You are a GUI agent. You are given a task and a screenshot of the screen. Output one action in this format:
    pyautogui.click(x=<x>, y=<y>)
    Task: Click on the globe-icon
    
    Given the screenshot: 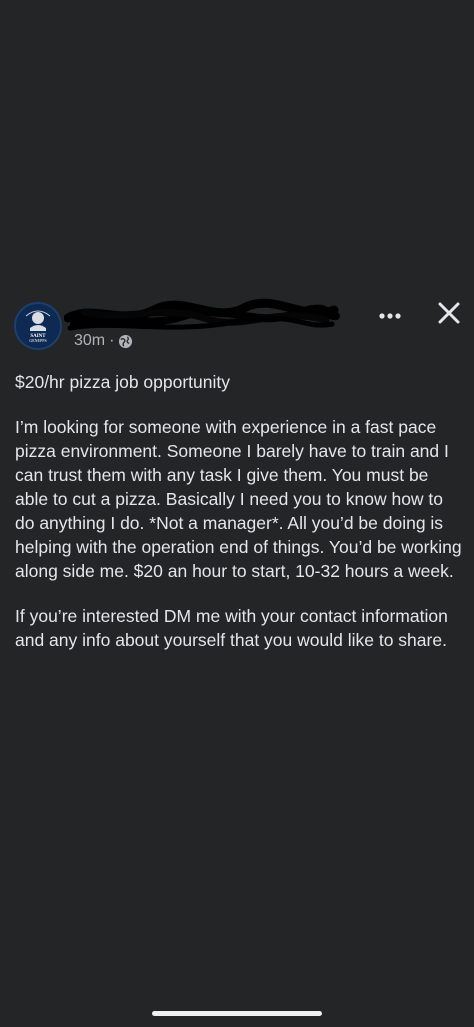 What is the action you would take?
    pyautogui.click(x=126, y=341)
    